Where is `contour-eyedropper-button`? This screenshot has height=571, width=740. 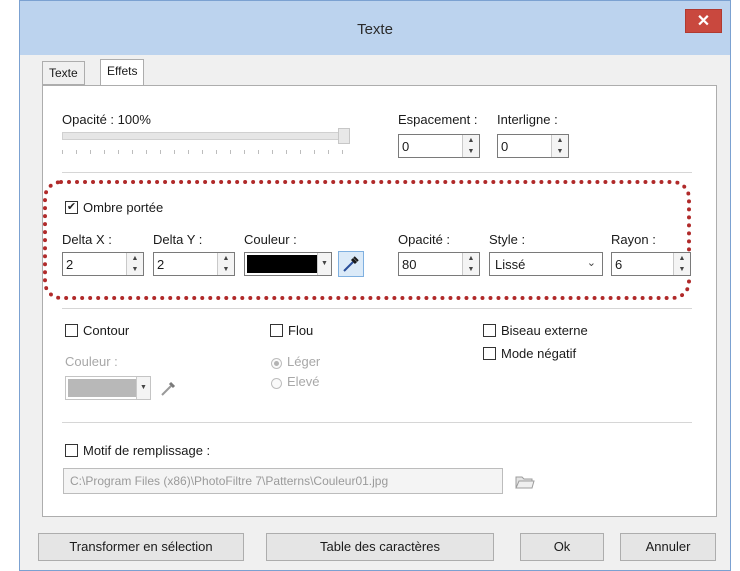 contour-eyedropper-button is located at coordinates (170, 389).